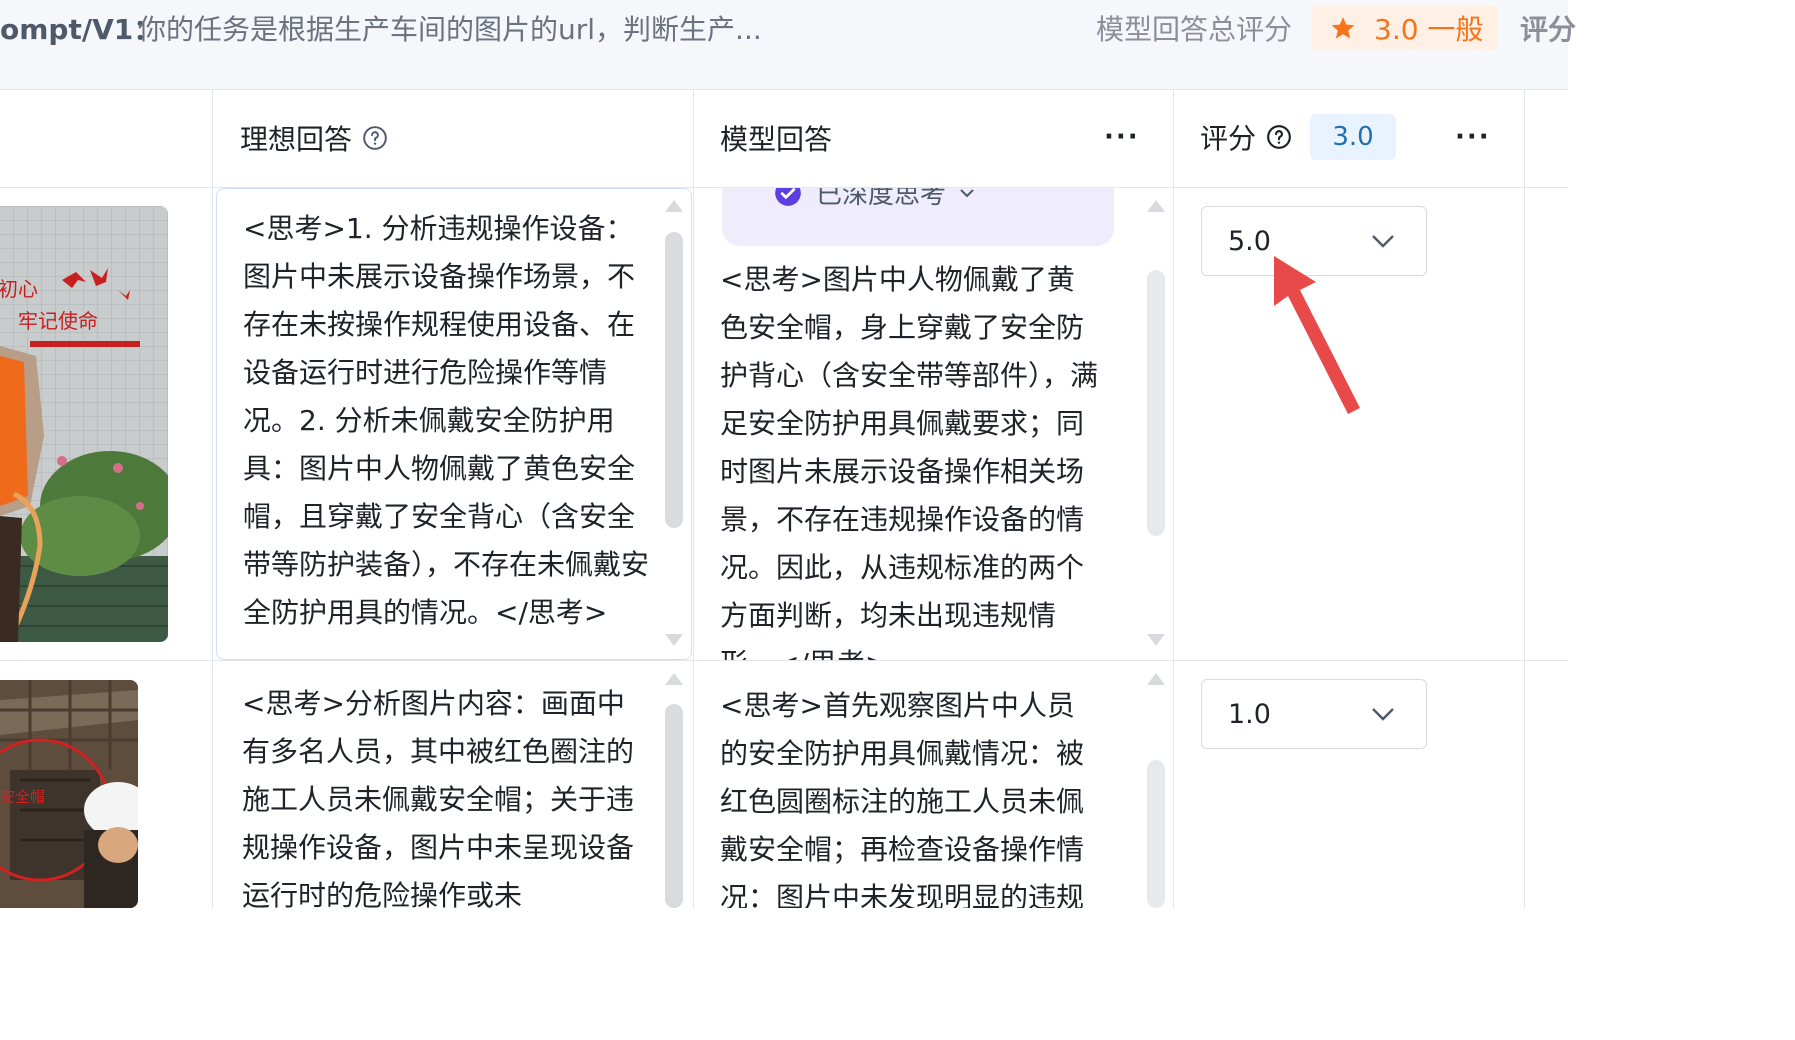 This screenshot has height=1040, width=1795. I want to click on score-header-label: 评分, so click(1228, 138).